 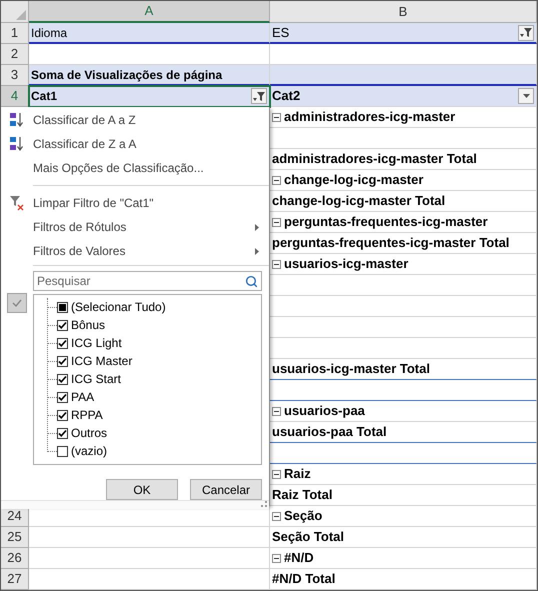 I want to click on cell-text: administradores-icg-master, so click(x=370, y=117).